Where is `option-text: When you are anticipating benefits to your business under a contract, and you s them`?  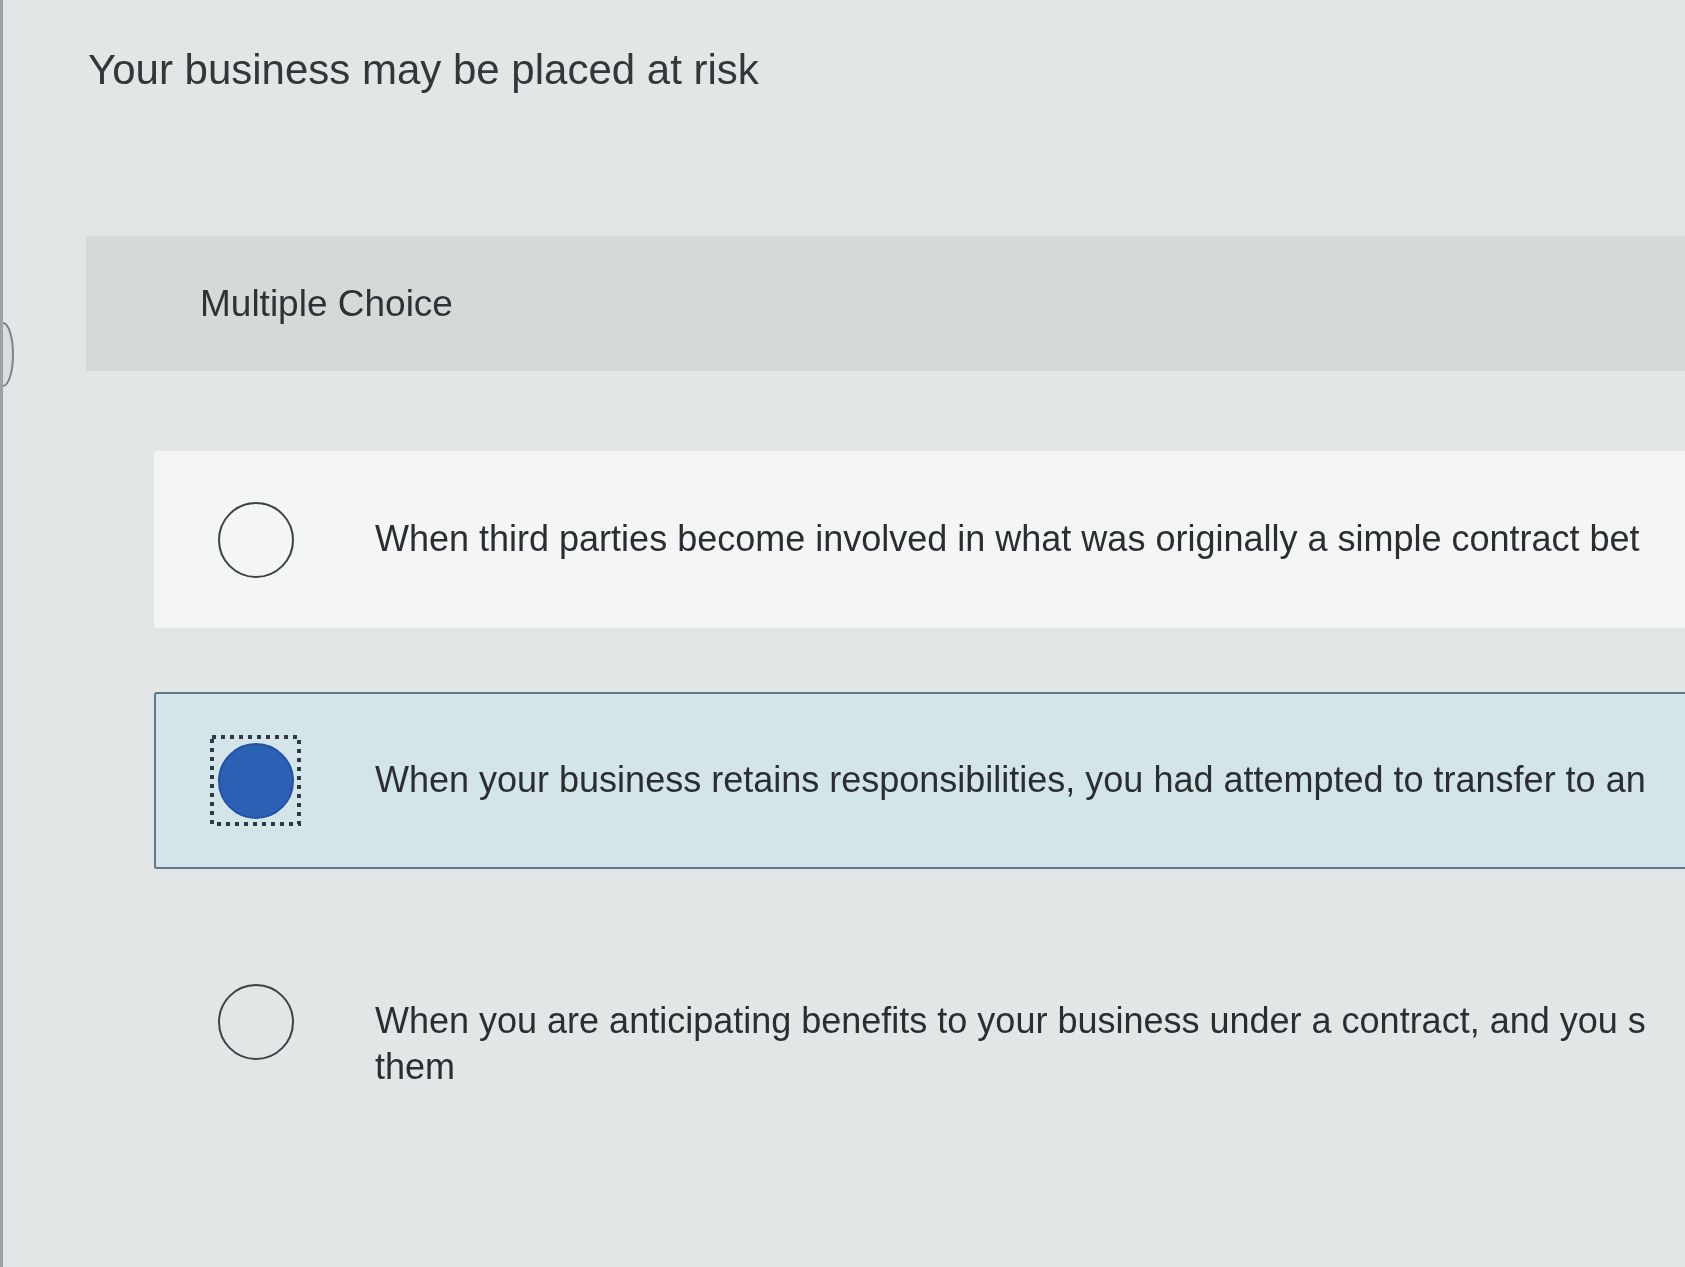 option-text: When you are anticipating benefits to your business under a contract, and you s them is located at coordinates (1010, 1044).